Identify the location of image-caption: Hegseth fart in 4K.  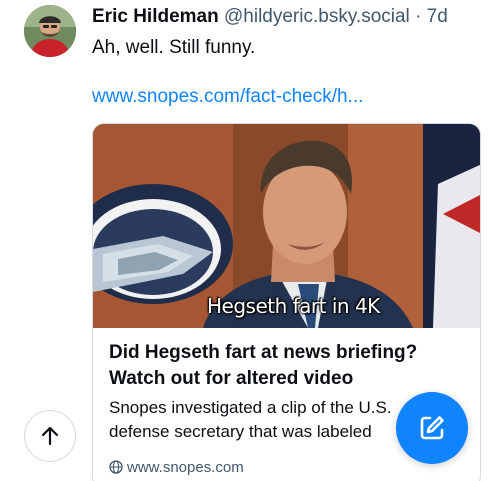
(293, 306).